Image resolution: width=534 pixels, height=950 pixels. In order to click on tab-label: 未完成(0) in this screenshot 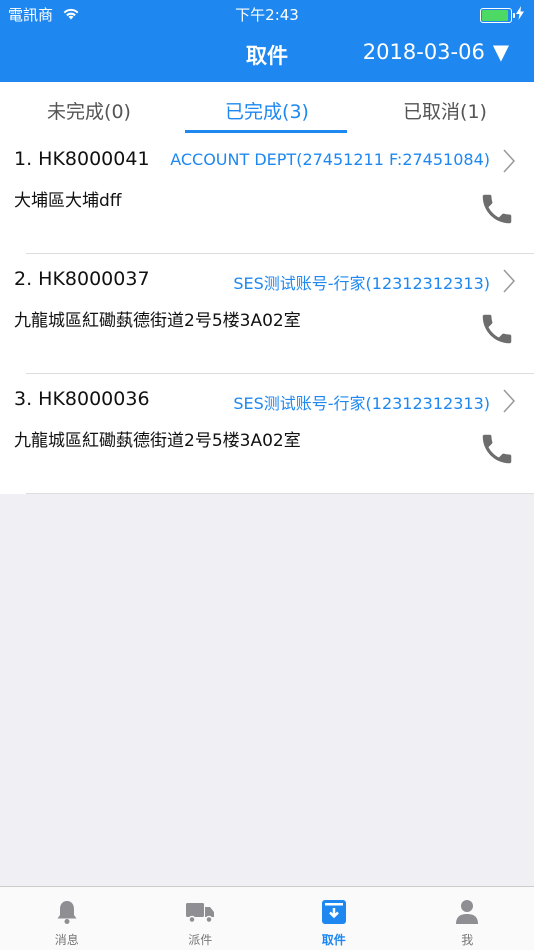, I will do `click(89, 112)`.